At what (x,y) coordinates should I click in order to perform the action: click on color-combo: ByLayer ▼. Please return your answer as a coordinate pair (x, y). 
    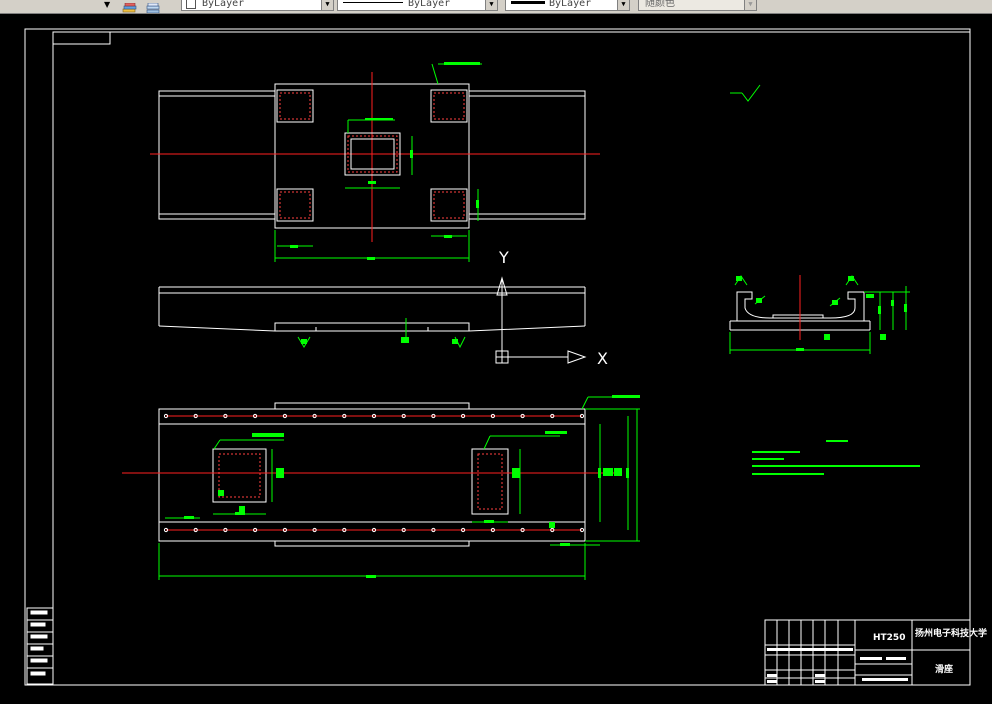
    Looking at the image, I should click on (257, 5).